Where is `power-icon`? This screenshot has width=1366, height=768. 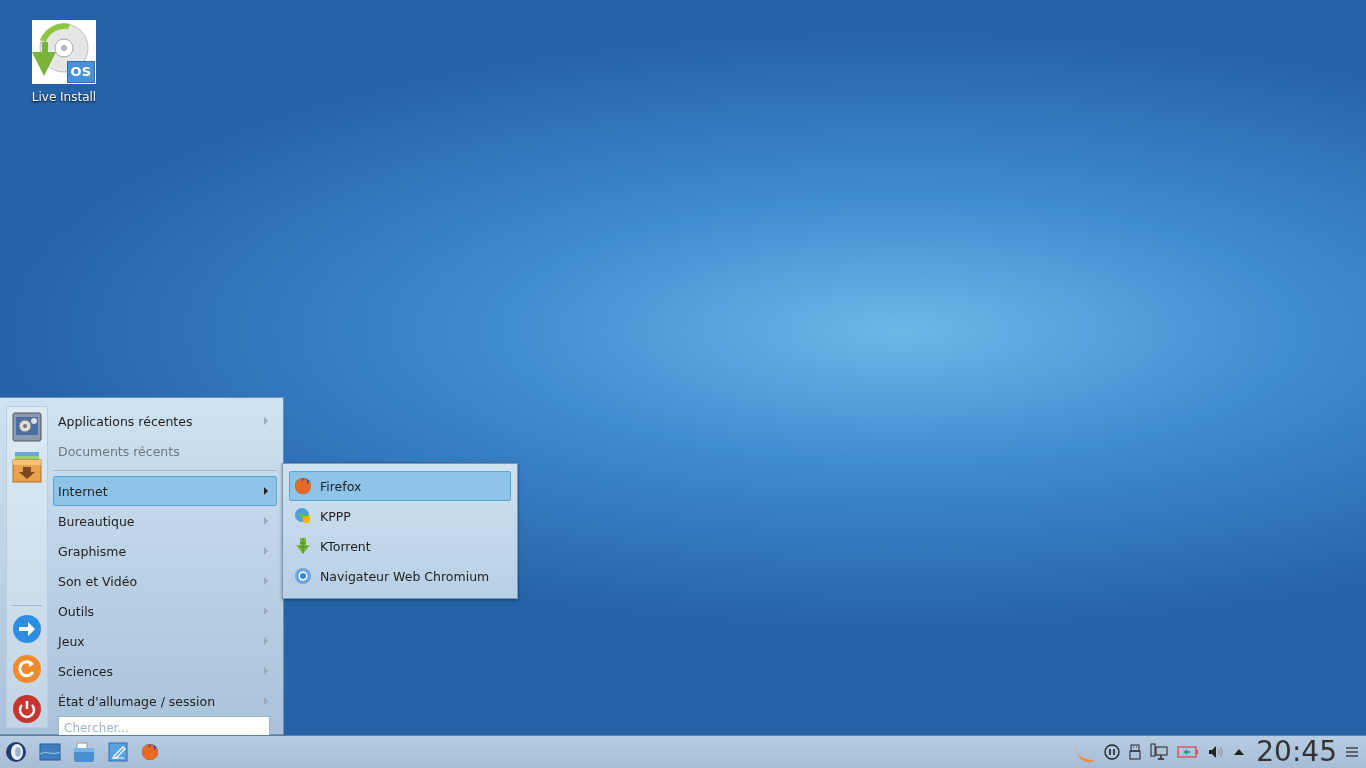
power-icon is located at coordinates (27, 709).